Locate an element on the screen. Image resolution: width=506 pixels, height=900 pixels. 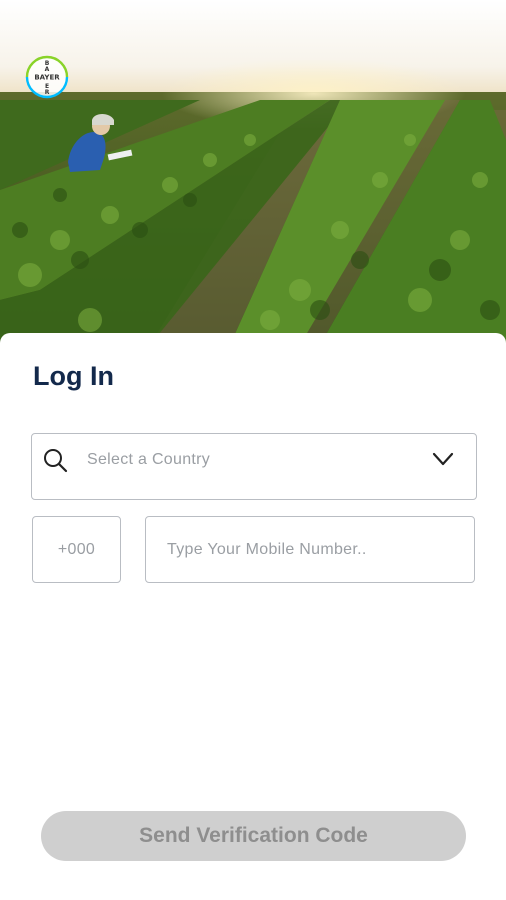
mobile-number-placeholder: Type Your Mobile Number.. is located at coordinates (267, 549).